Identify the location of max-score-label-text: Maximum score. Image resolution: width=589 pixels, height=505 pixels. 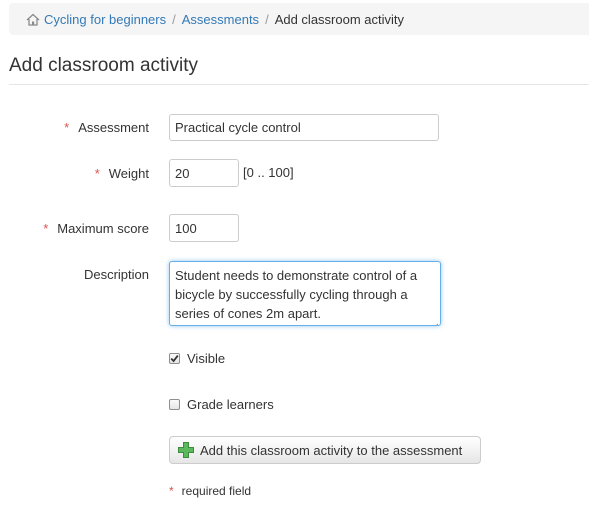
(103, 228).